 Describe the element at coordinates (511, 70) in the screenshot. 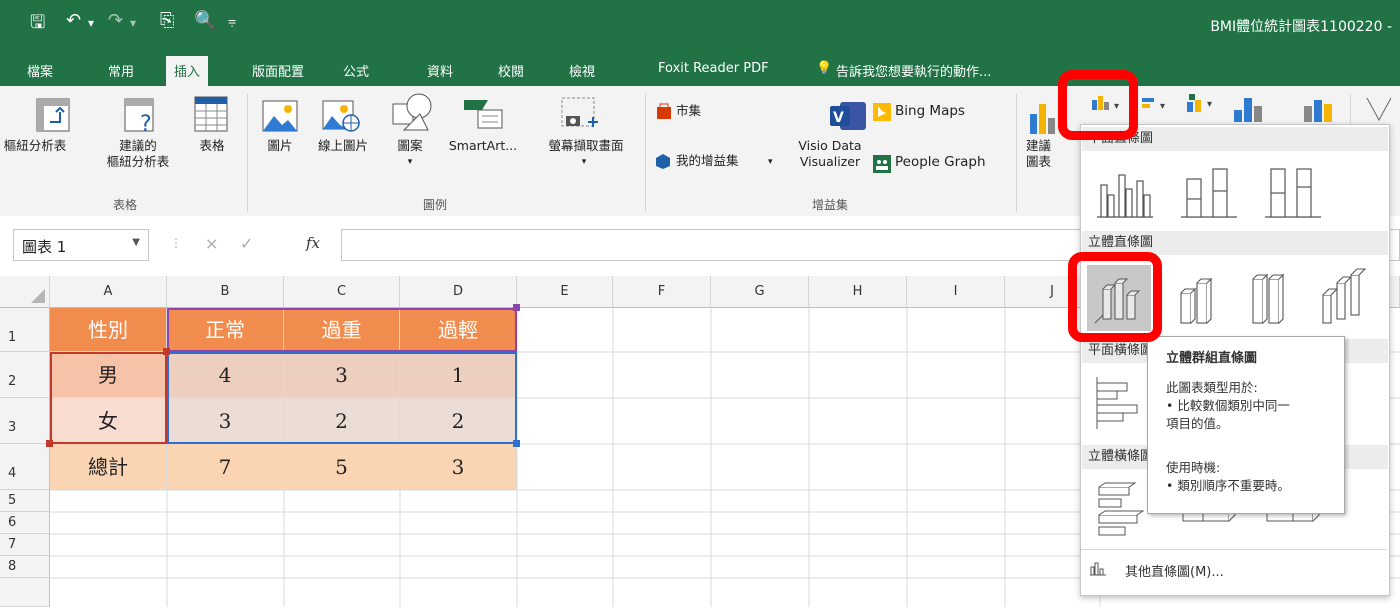

I see `tab-review: 校閱` at that location.